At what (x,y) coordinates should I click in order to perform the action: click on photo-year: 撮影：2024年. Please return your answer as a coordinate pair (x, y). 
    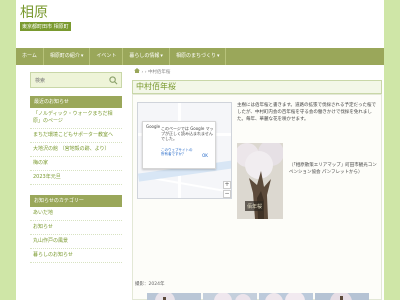
    Looking at the image, I should click on (150, 284).